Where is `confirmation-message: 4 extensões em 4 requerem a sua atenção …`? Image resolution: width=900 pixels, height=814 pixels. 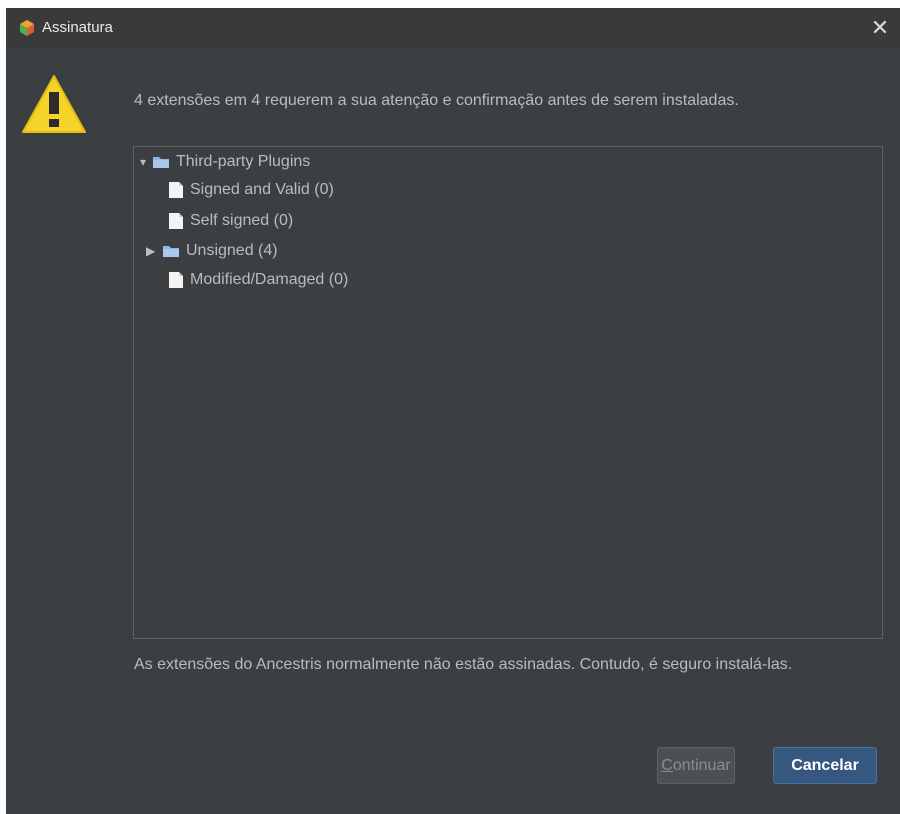
confirmation-message: 4 extensões em 4 requerem a sua atenção … is located at coordinates (436, 100).